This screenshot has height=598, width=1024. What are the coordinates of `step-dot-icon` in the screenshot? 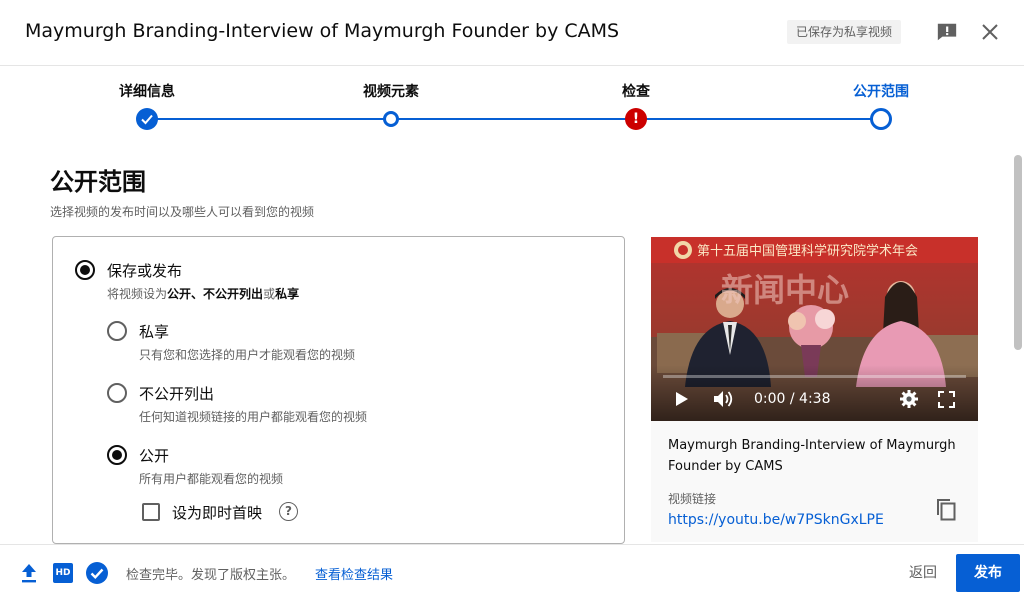 It's located at (391, 119).